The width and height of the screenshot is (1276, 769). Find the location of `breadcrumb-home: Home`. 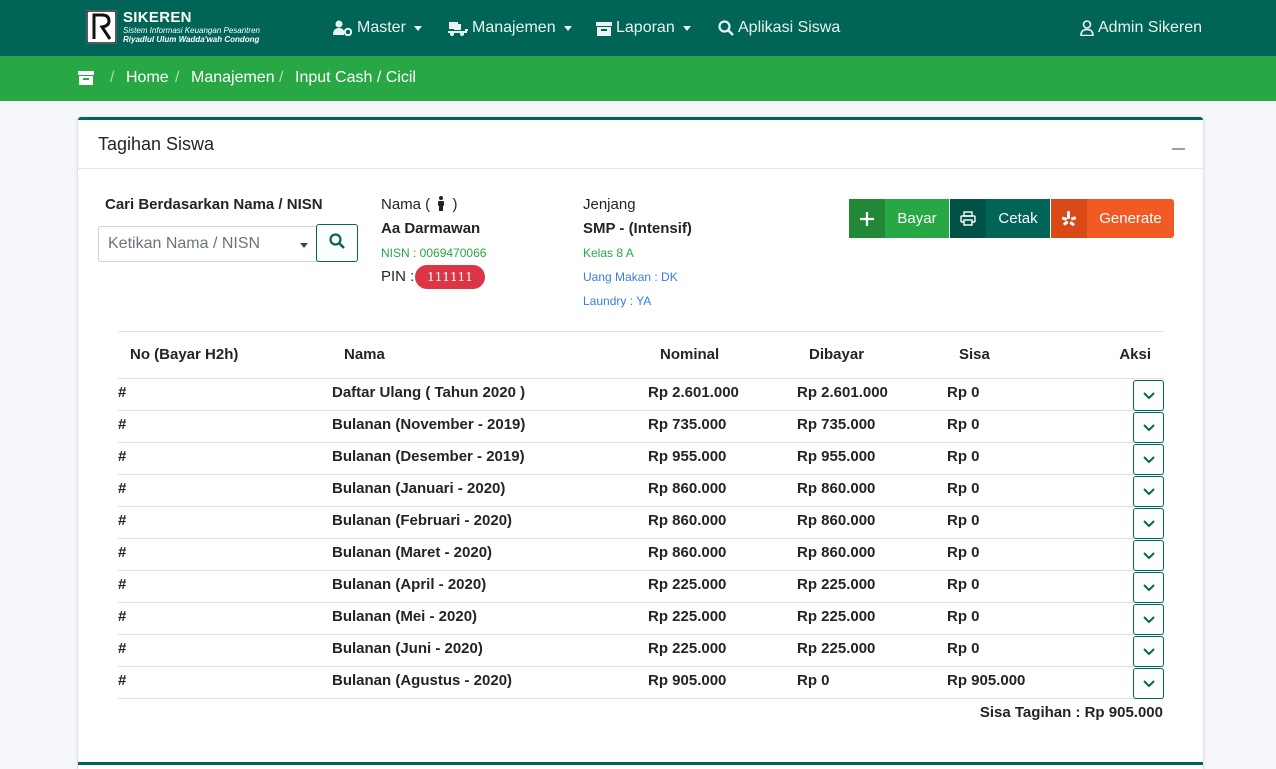

breadcrumb-home: Home is located at coordinates (147, 78).